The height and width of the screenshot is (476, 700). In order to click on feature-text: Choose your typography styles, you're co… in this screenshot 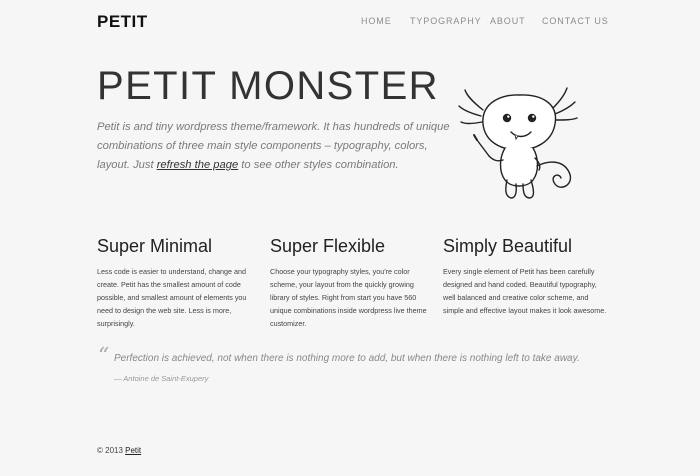, I will do `click(348, 297)`.